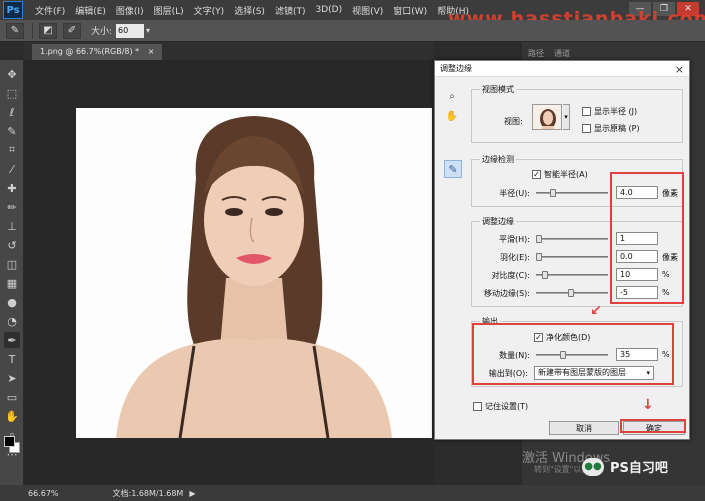  I want to click on view-thumbnail, so click(547, 117).